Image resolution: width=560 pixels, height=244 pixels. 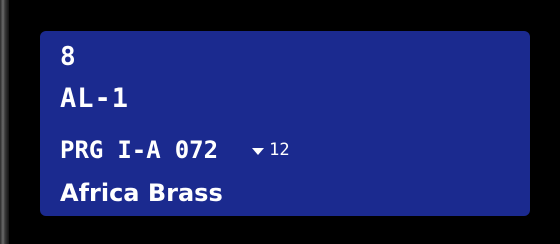 I want to click on program-label: PRG, so click(x=82, y=150).